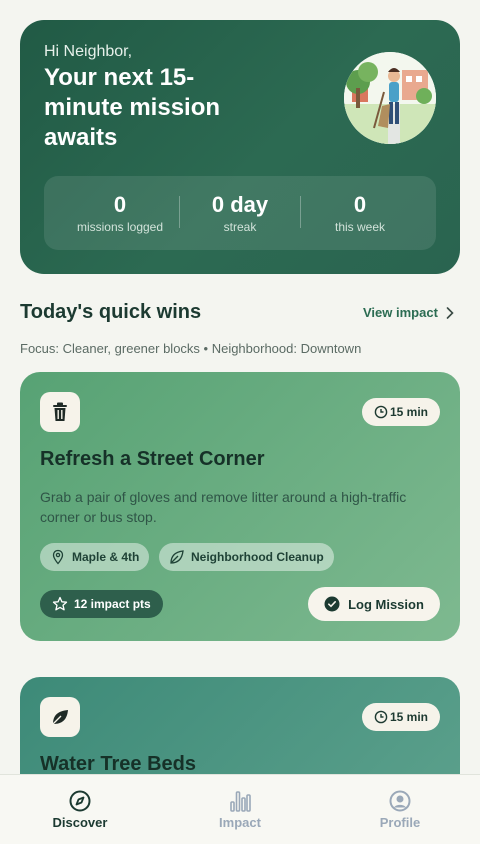 The width and height of the screenshot is (480, 844). I want to click on map-pin-icon, so click(58, 557).